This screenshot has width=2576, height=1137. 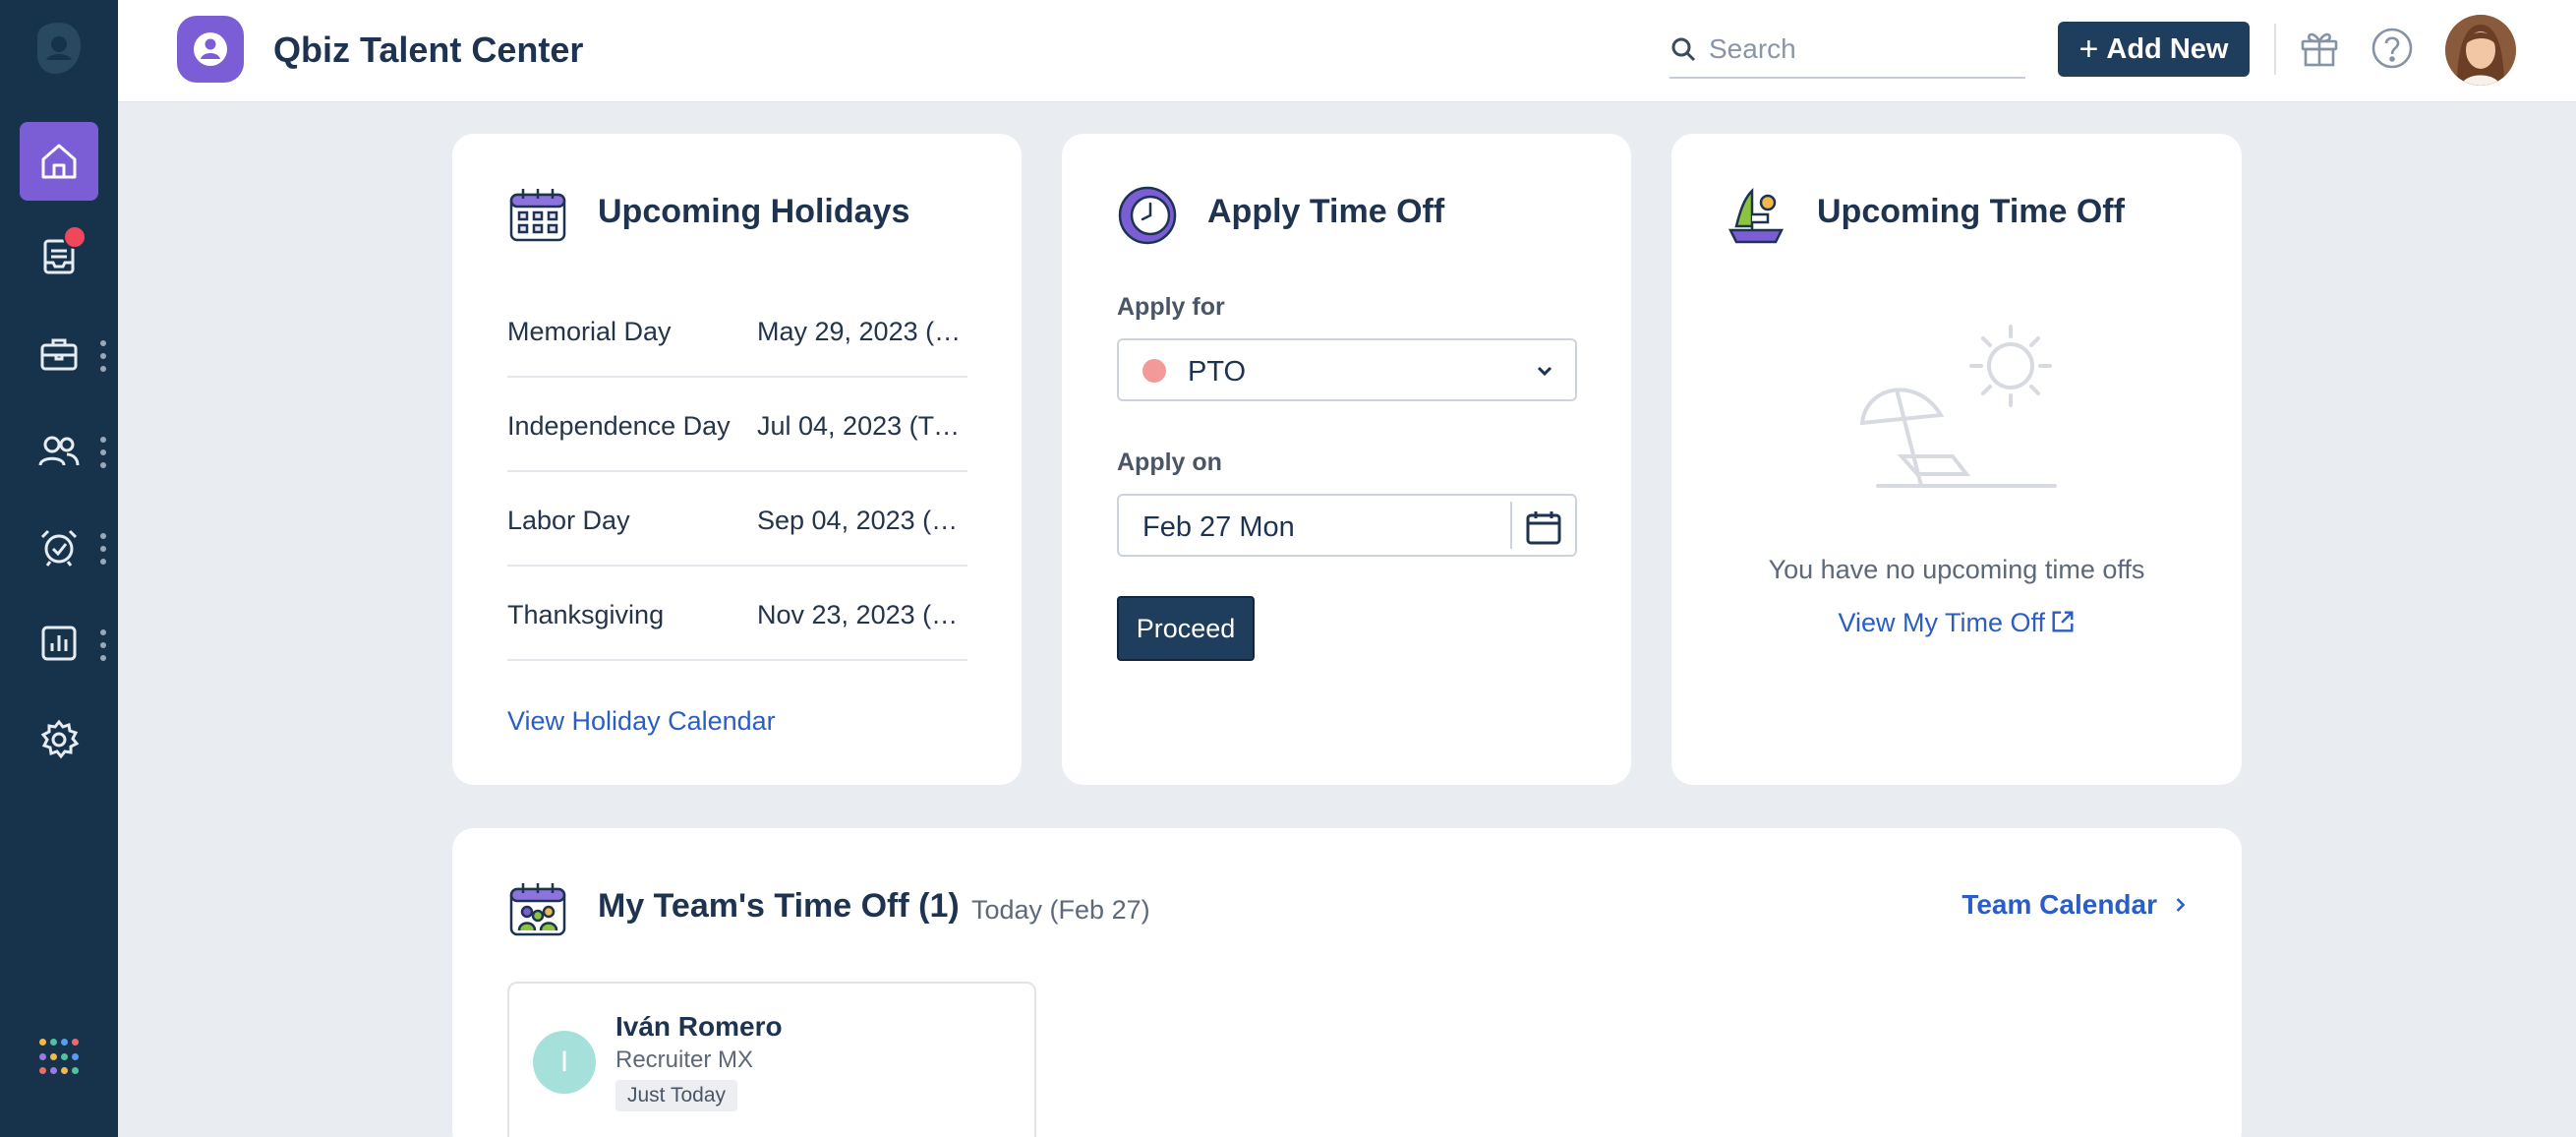 What do you see at coordinates (2167, 48) in the screenshot?
I see `add-new-label: Add New` at bounding box center [2167, 48].